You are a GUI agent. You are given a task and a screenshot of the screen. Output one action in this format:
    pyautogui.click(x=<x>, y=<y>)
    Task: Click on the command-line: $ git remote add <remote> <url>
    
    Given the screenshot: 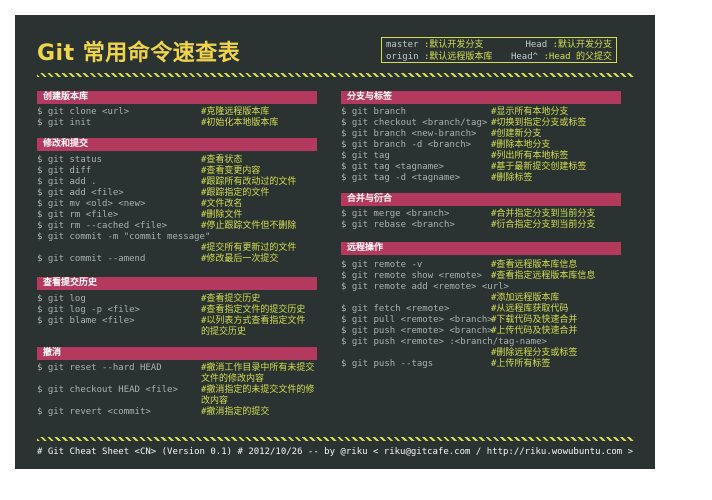 What is the action you would take?
    pyautogui.click(x=425, y=287)
    